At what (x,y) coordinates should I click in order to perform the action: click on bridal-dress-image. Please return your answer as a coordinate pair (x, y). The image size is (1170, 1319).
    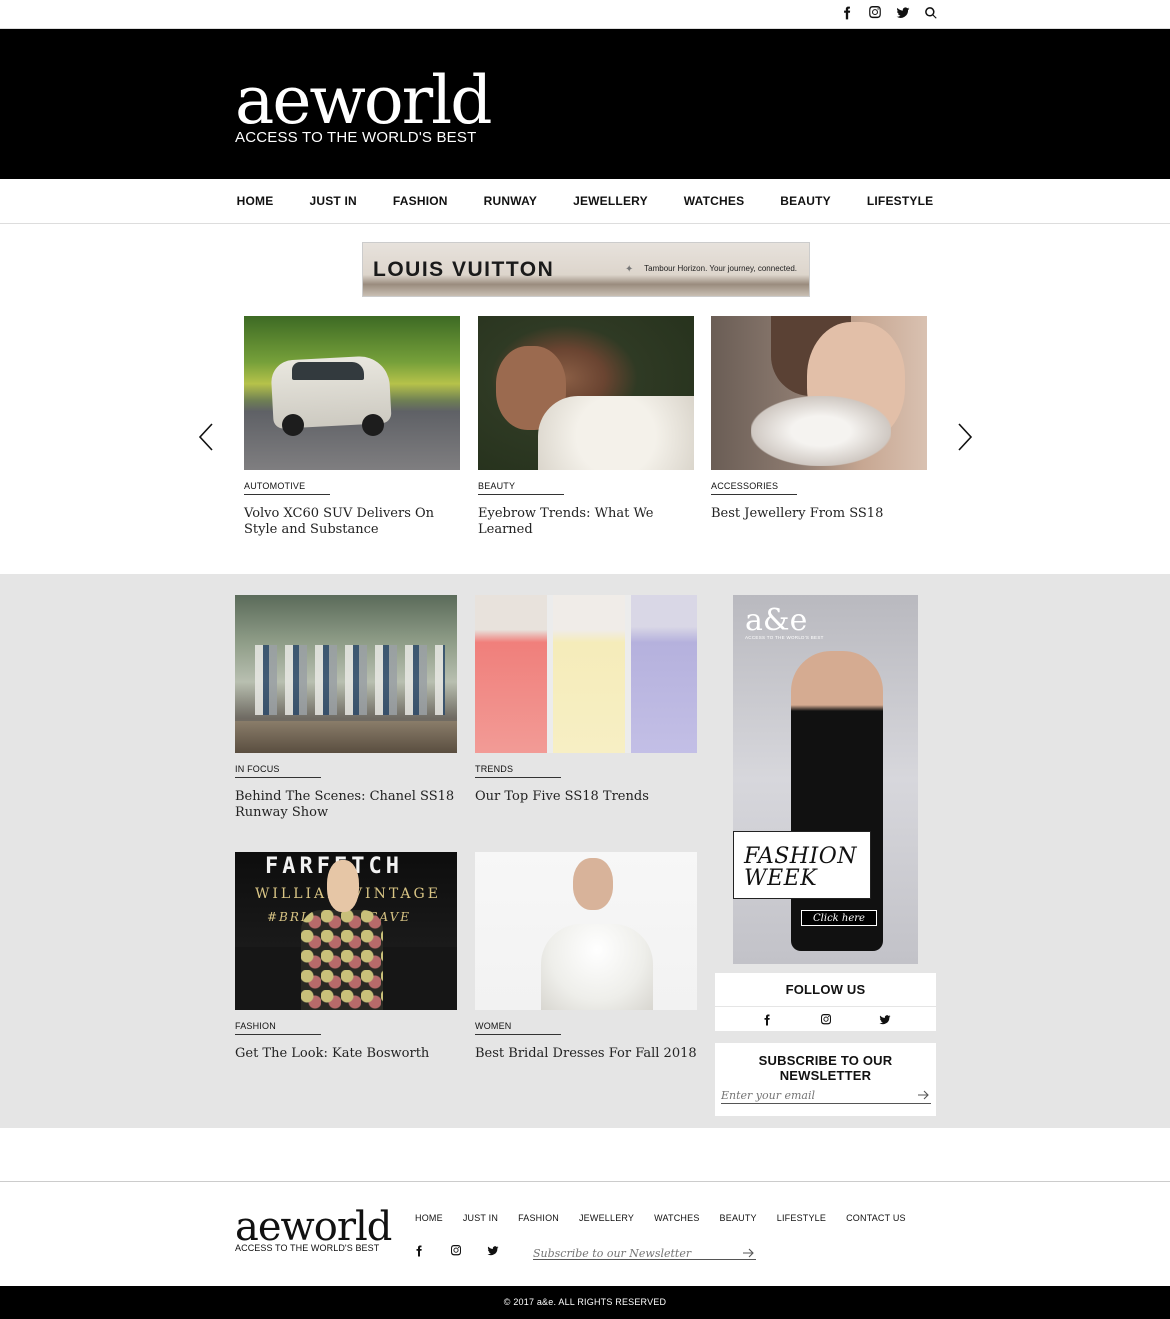
    Looking at the image, I should click on (586, 931).